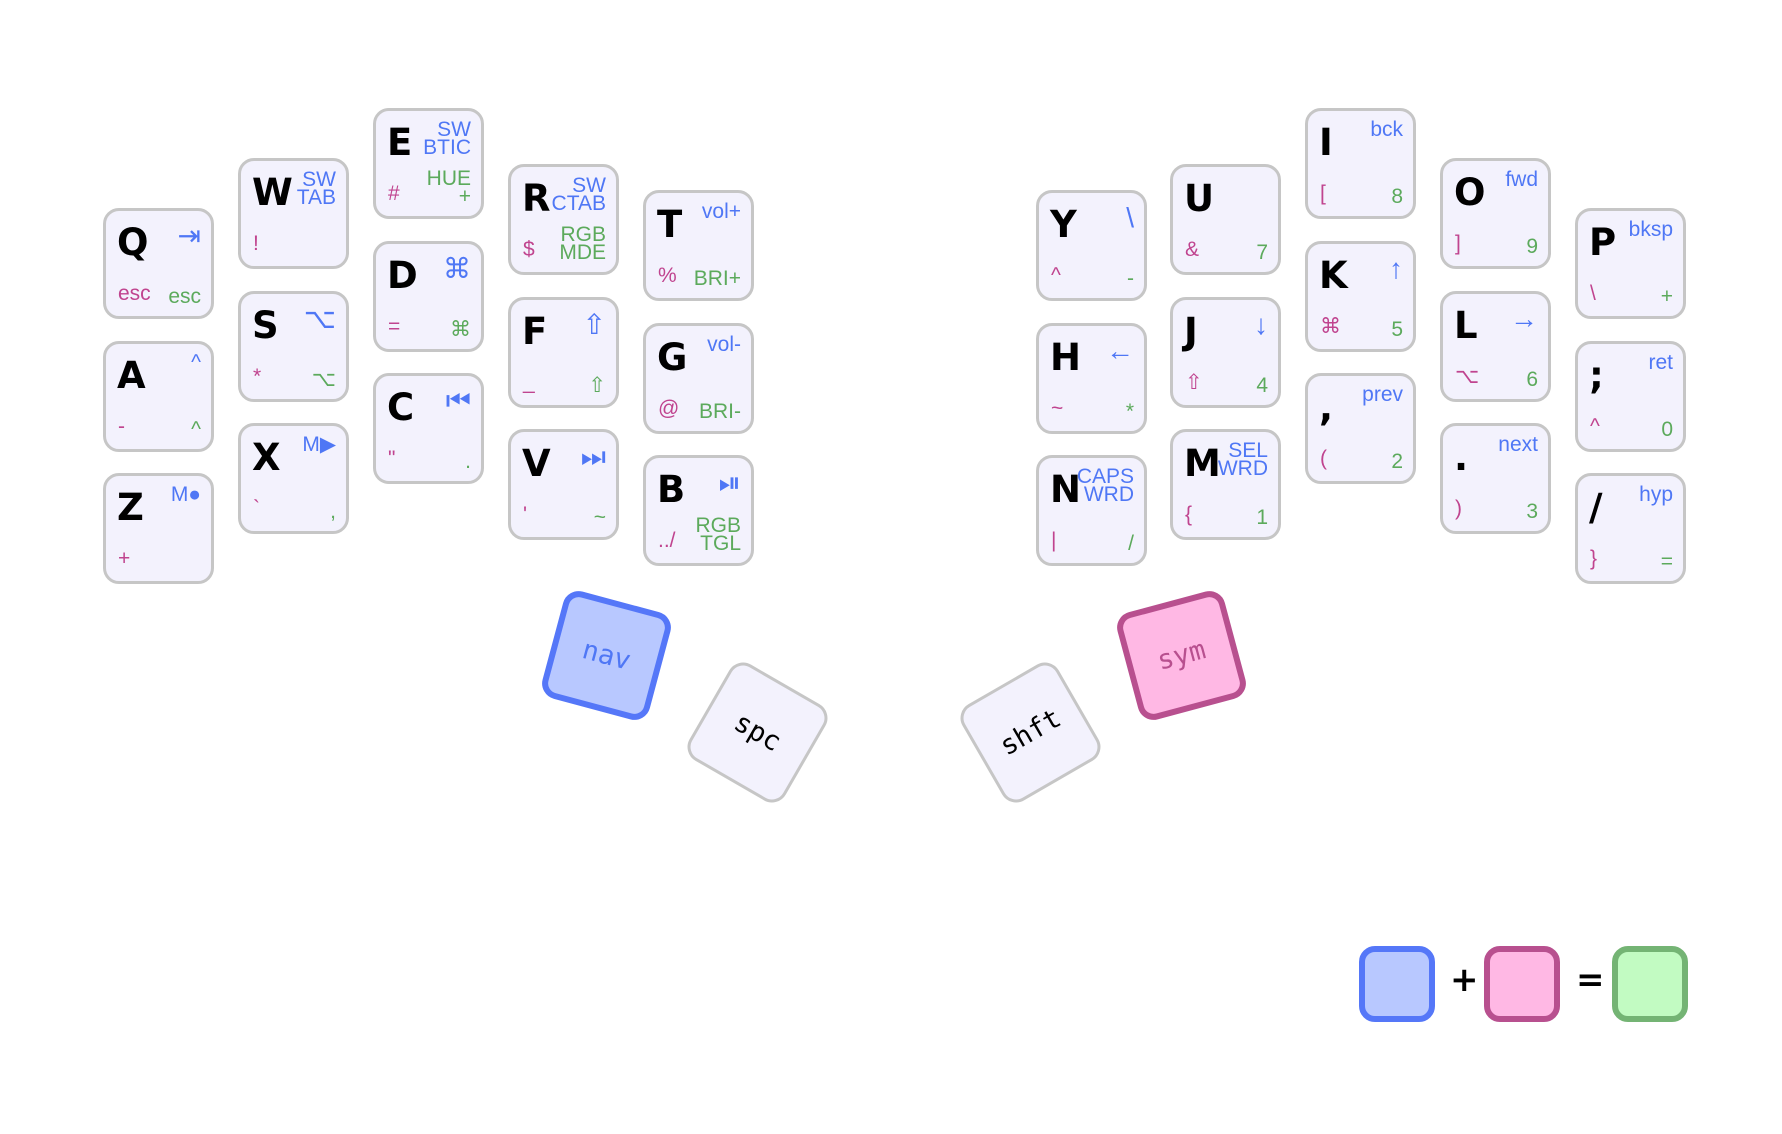 Image resolution: width=1782 pixels, height=1134 pixels. Describe the element at coordinates (1630, 528) in the screenshot. I see `key-/: / hyp} =` at that location.